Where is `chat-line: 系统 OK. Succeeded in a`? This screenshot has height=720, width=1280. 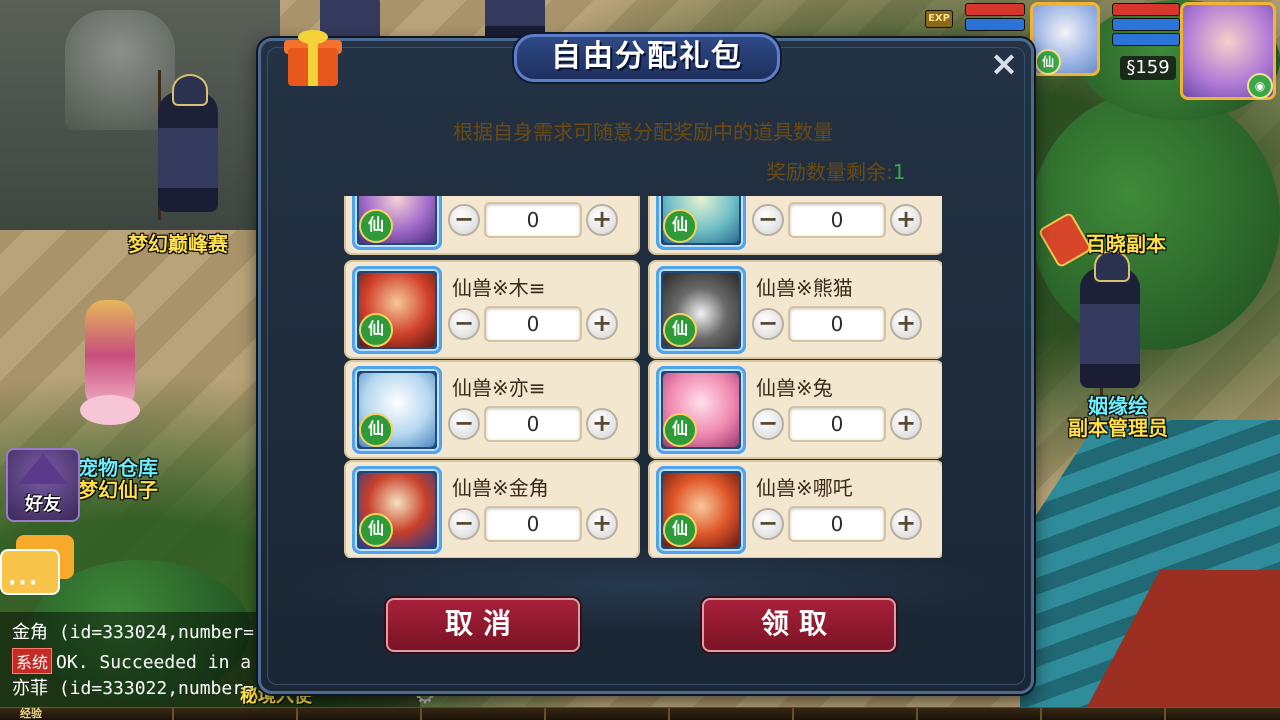
chat-line: 系统 OK. Succeeded in a is located at coordinates (137, 661).